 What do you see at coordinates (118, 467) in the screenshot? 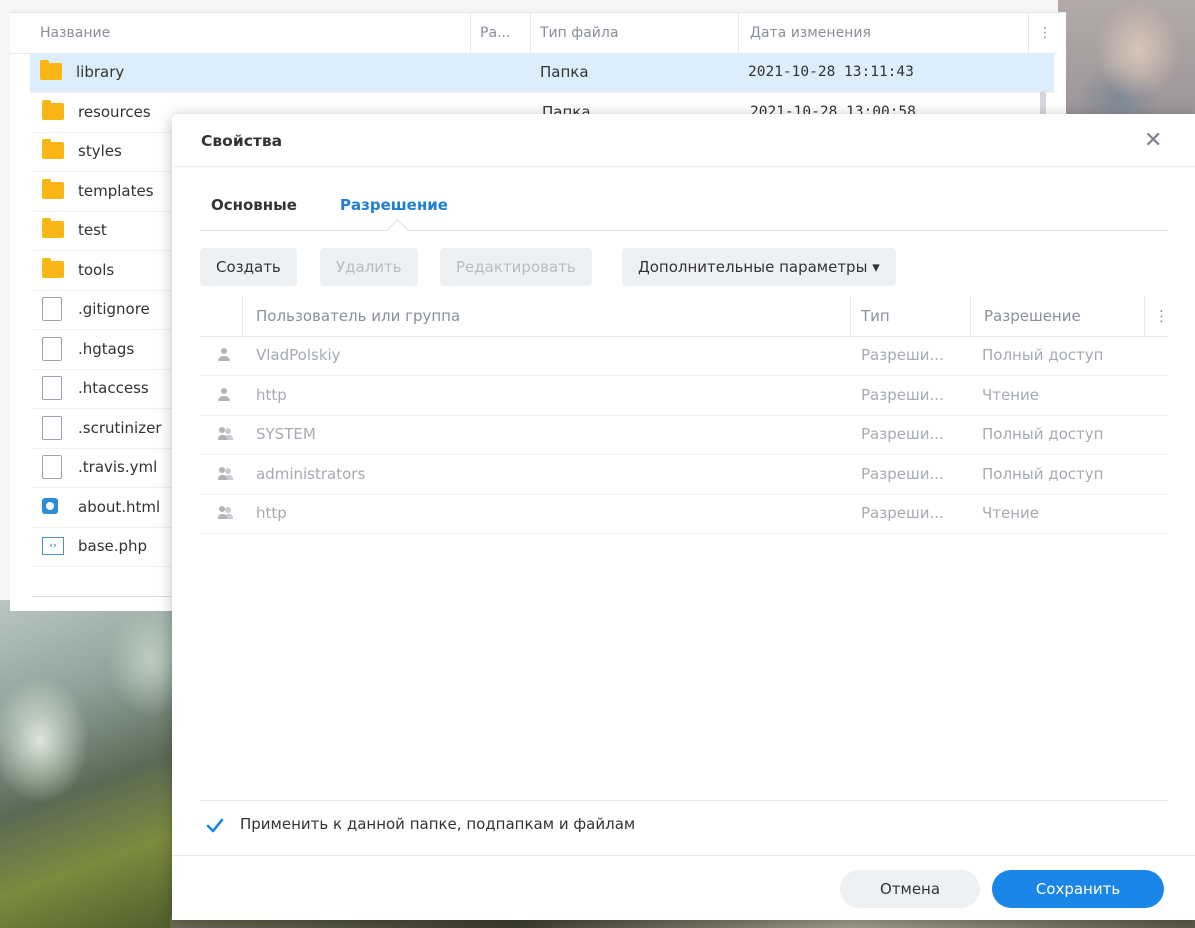
I see `file-name: .travis.yml` at bounding box center [118, 467].